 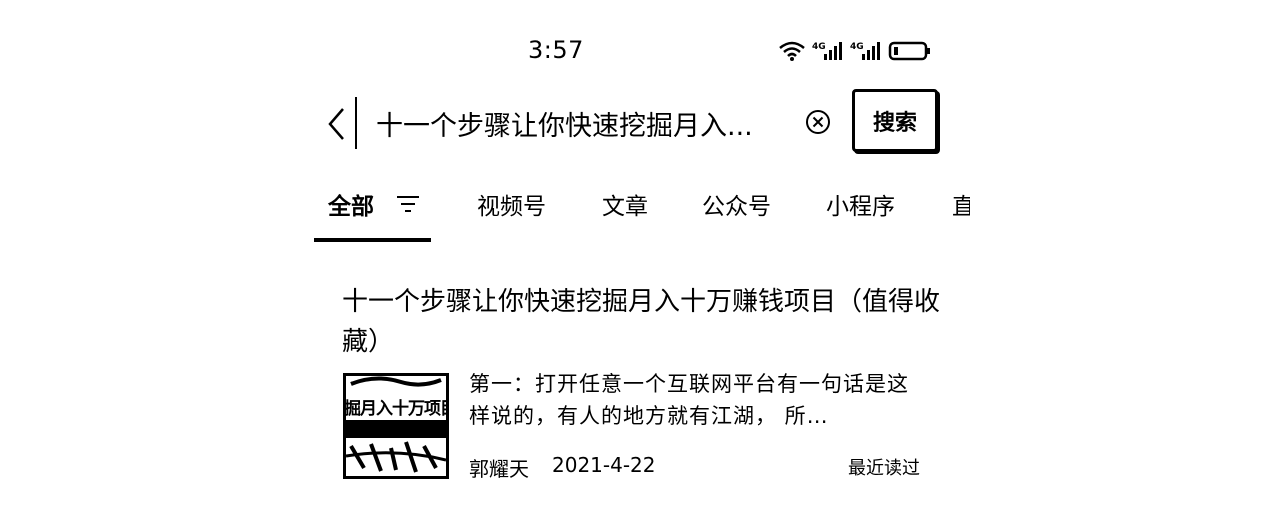 I want to click on result-thumbnail: 掘月入十万项目, so click(x=396, y=426).